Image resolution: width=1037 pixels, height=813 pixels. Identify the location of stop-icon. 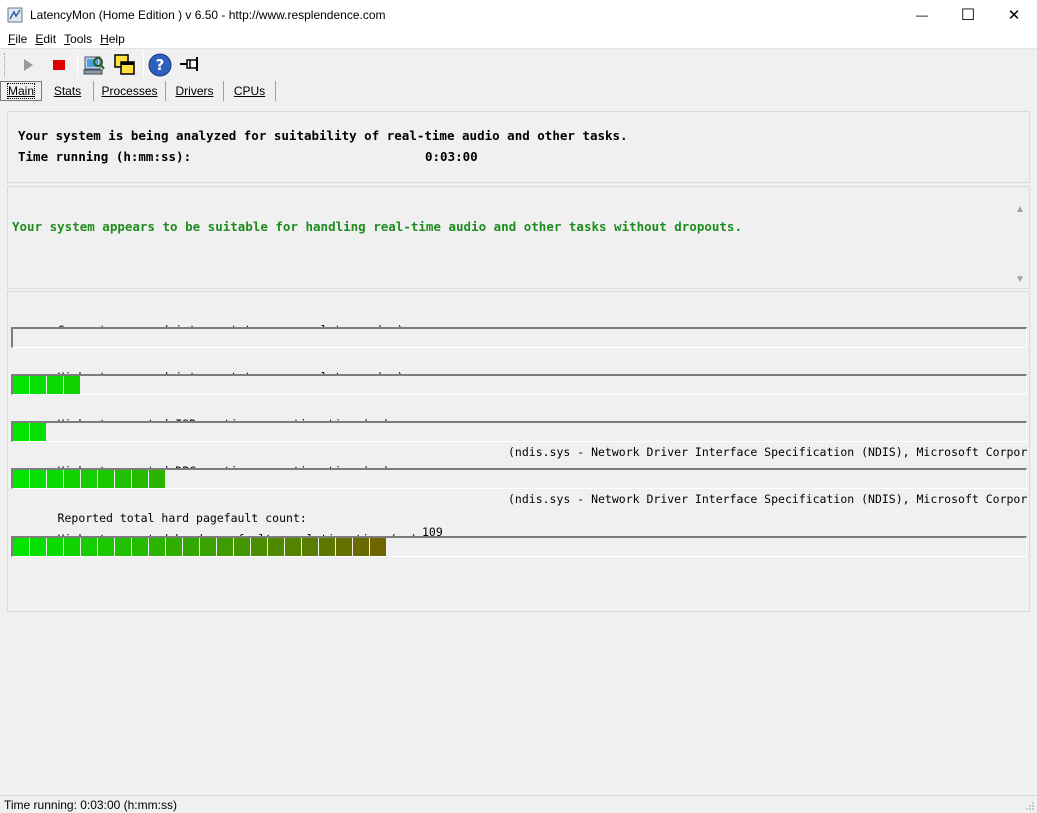
(59, 65).